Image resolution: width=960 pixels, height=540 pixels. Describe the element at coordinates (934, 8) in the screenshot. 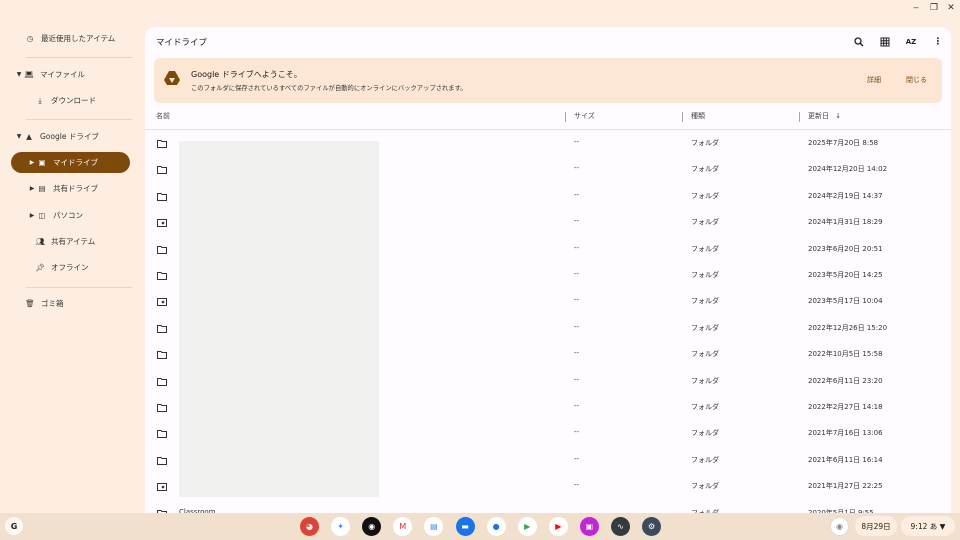

I see `restore-button: ❐` at that location.